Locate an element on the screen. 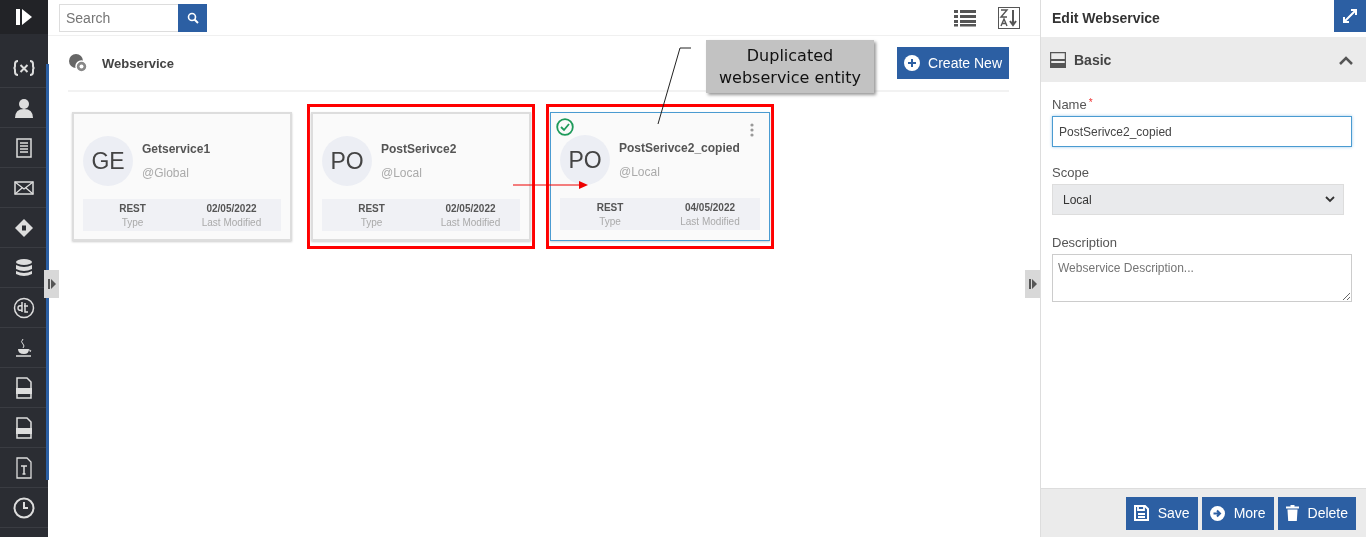 The height and width of the screenshot is (537, 1366). user-icon is located at coordinates (24, 107).